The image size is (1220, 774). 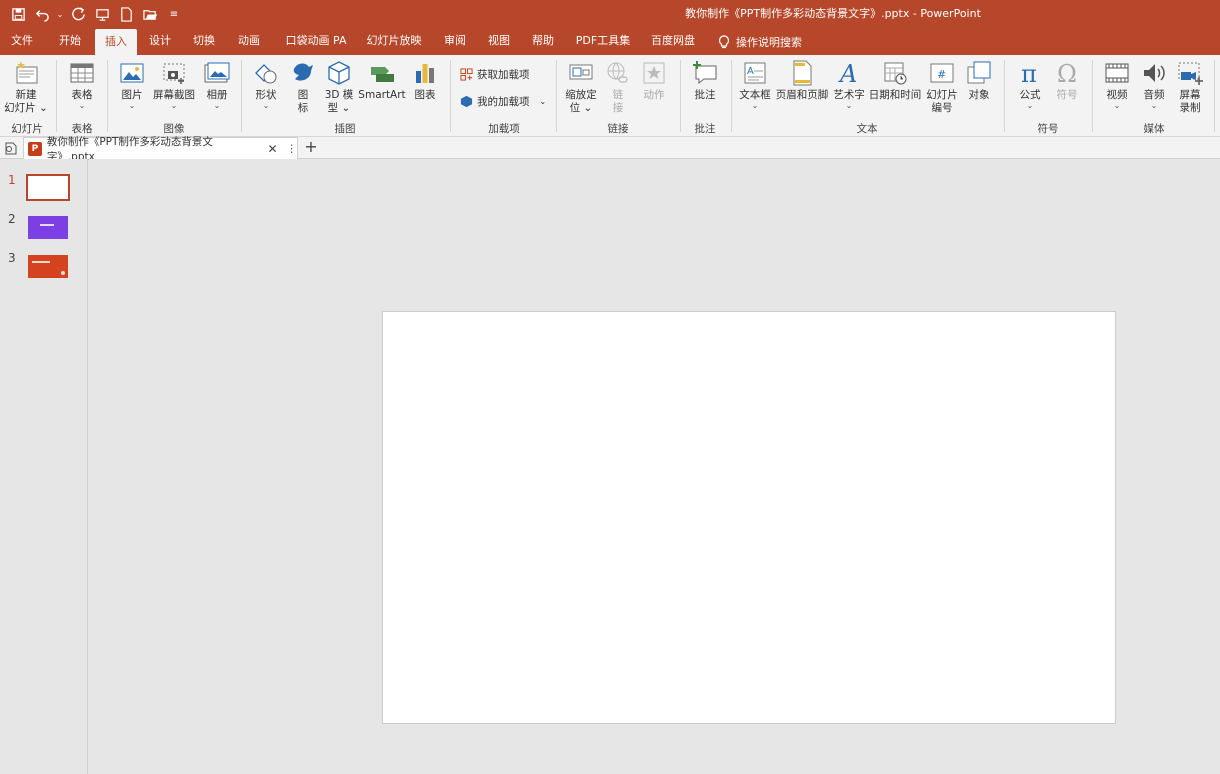 What do you see at coordinates (382, 80) in the screenshot?
I see `smartart-button: SmartArt` at bounding box center [382, 80].